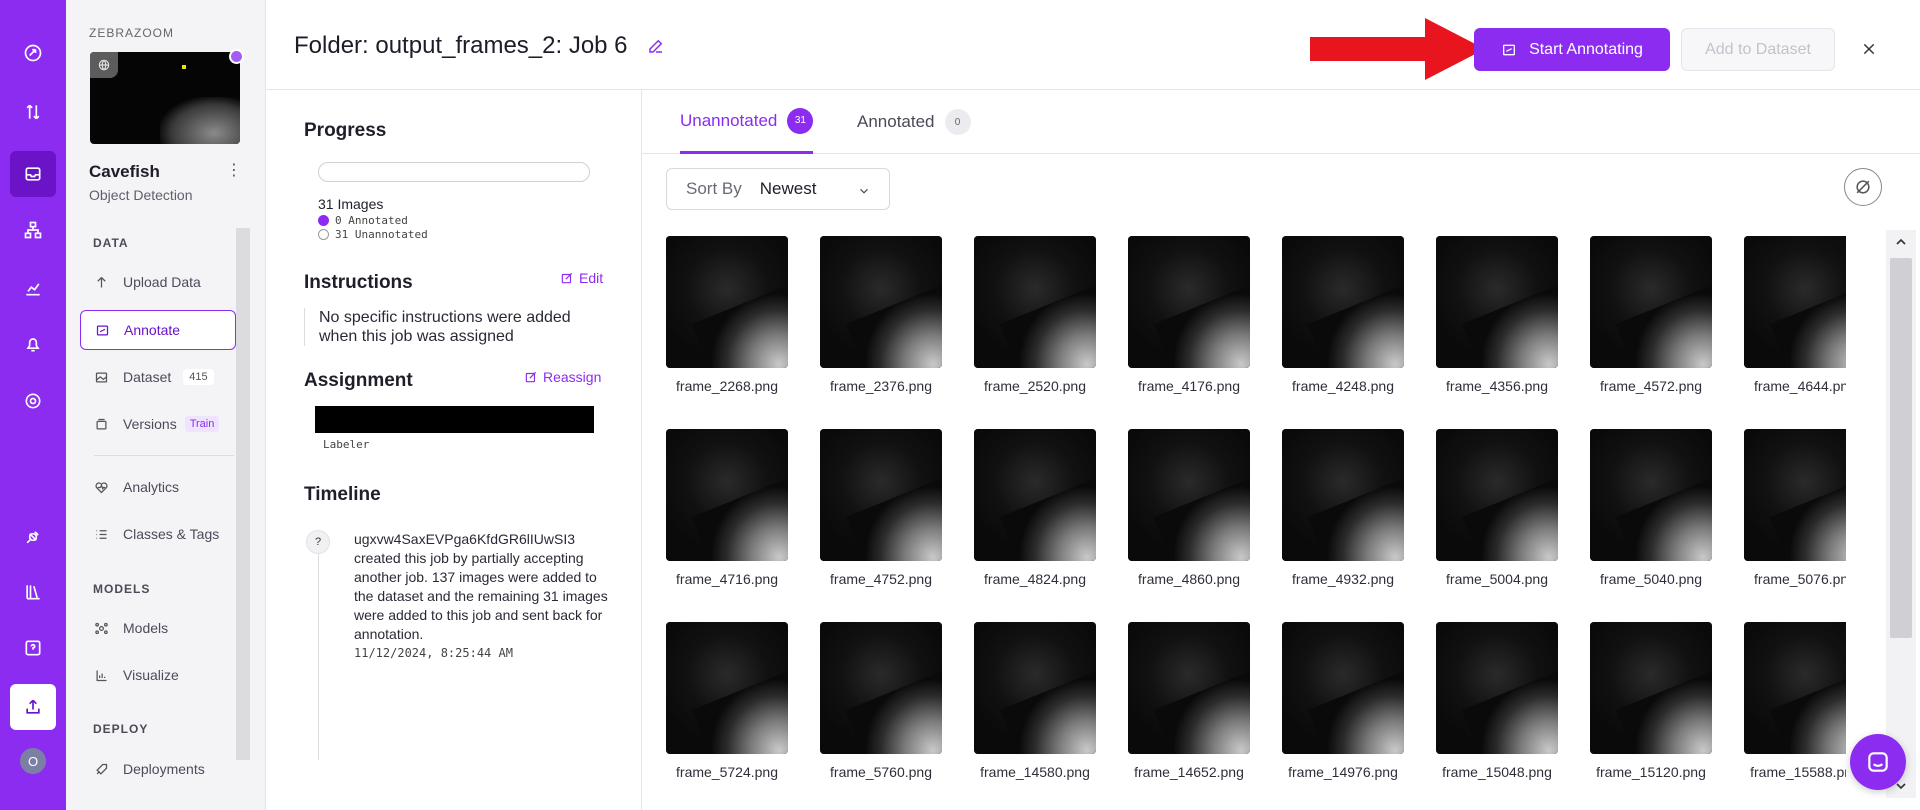 The height and width of the screenshot is (810, 1920). Describe the element at coordinates (131, 33) in the screenshot. I see `workspace-name: ZEBRAZOOM` at that location.